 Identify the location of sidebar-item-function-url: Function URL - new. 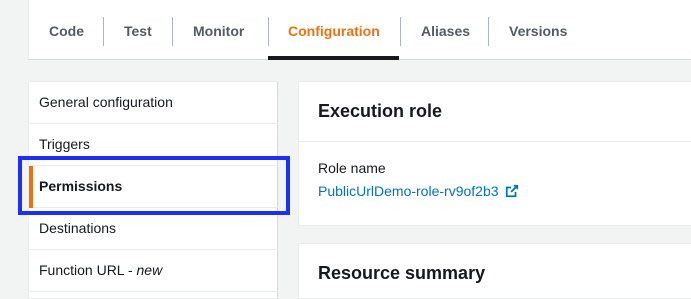
(153, 271).